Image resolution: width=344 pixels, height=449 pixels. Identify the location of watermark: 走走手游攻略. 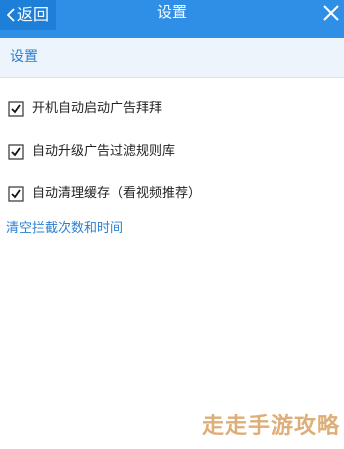
(270, 426).